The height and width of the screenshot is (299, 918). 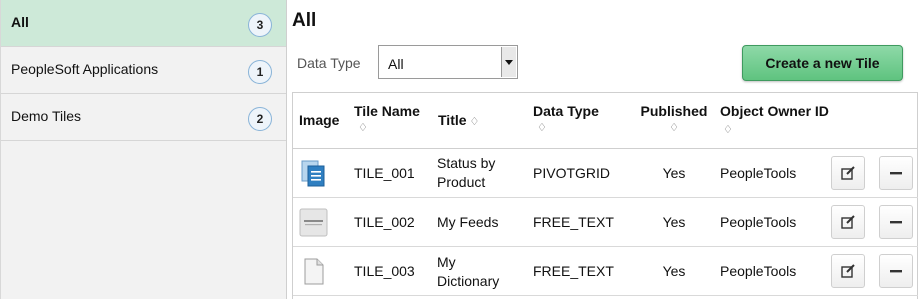 I want to click on column-header-label: Image, so click(x=319, y=120).